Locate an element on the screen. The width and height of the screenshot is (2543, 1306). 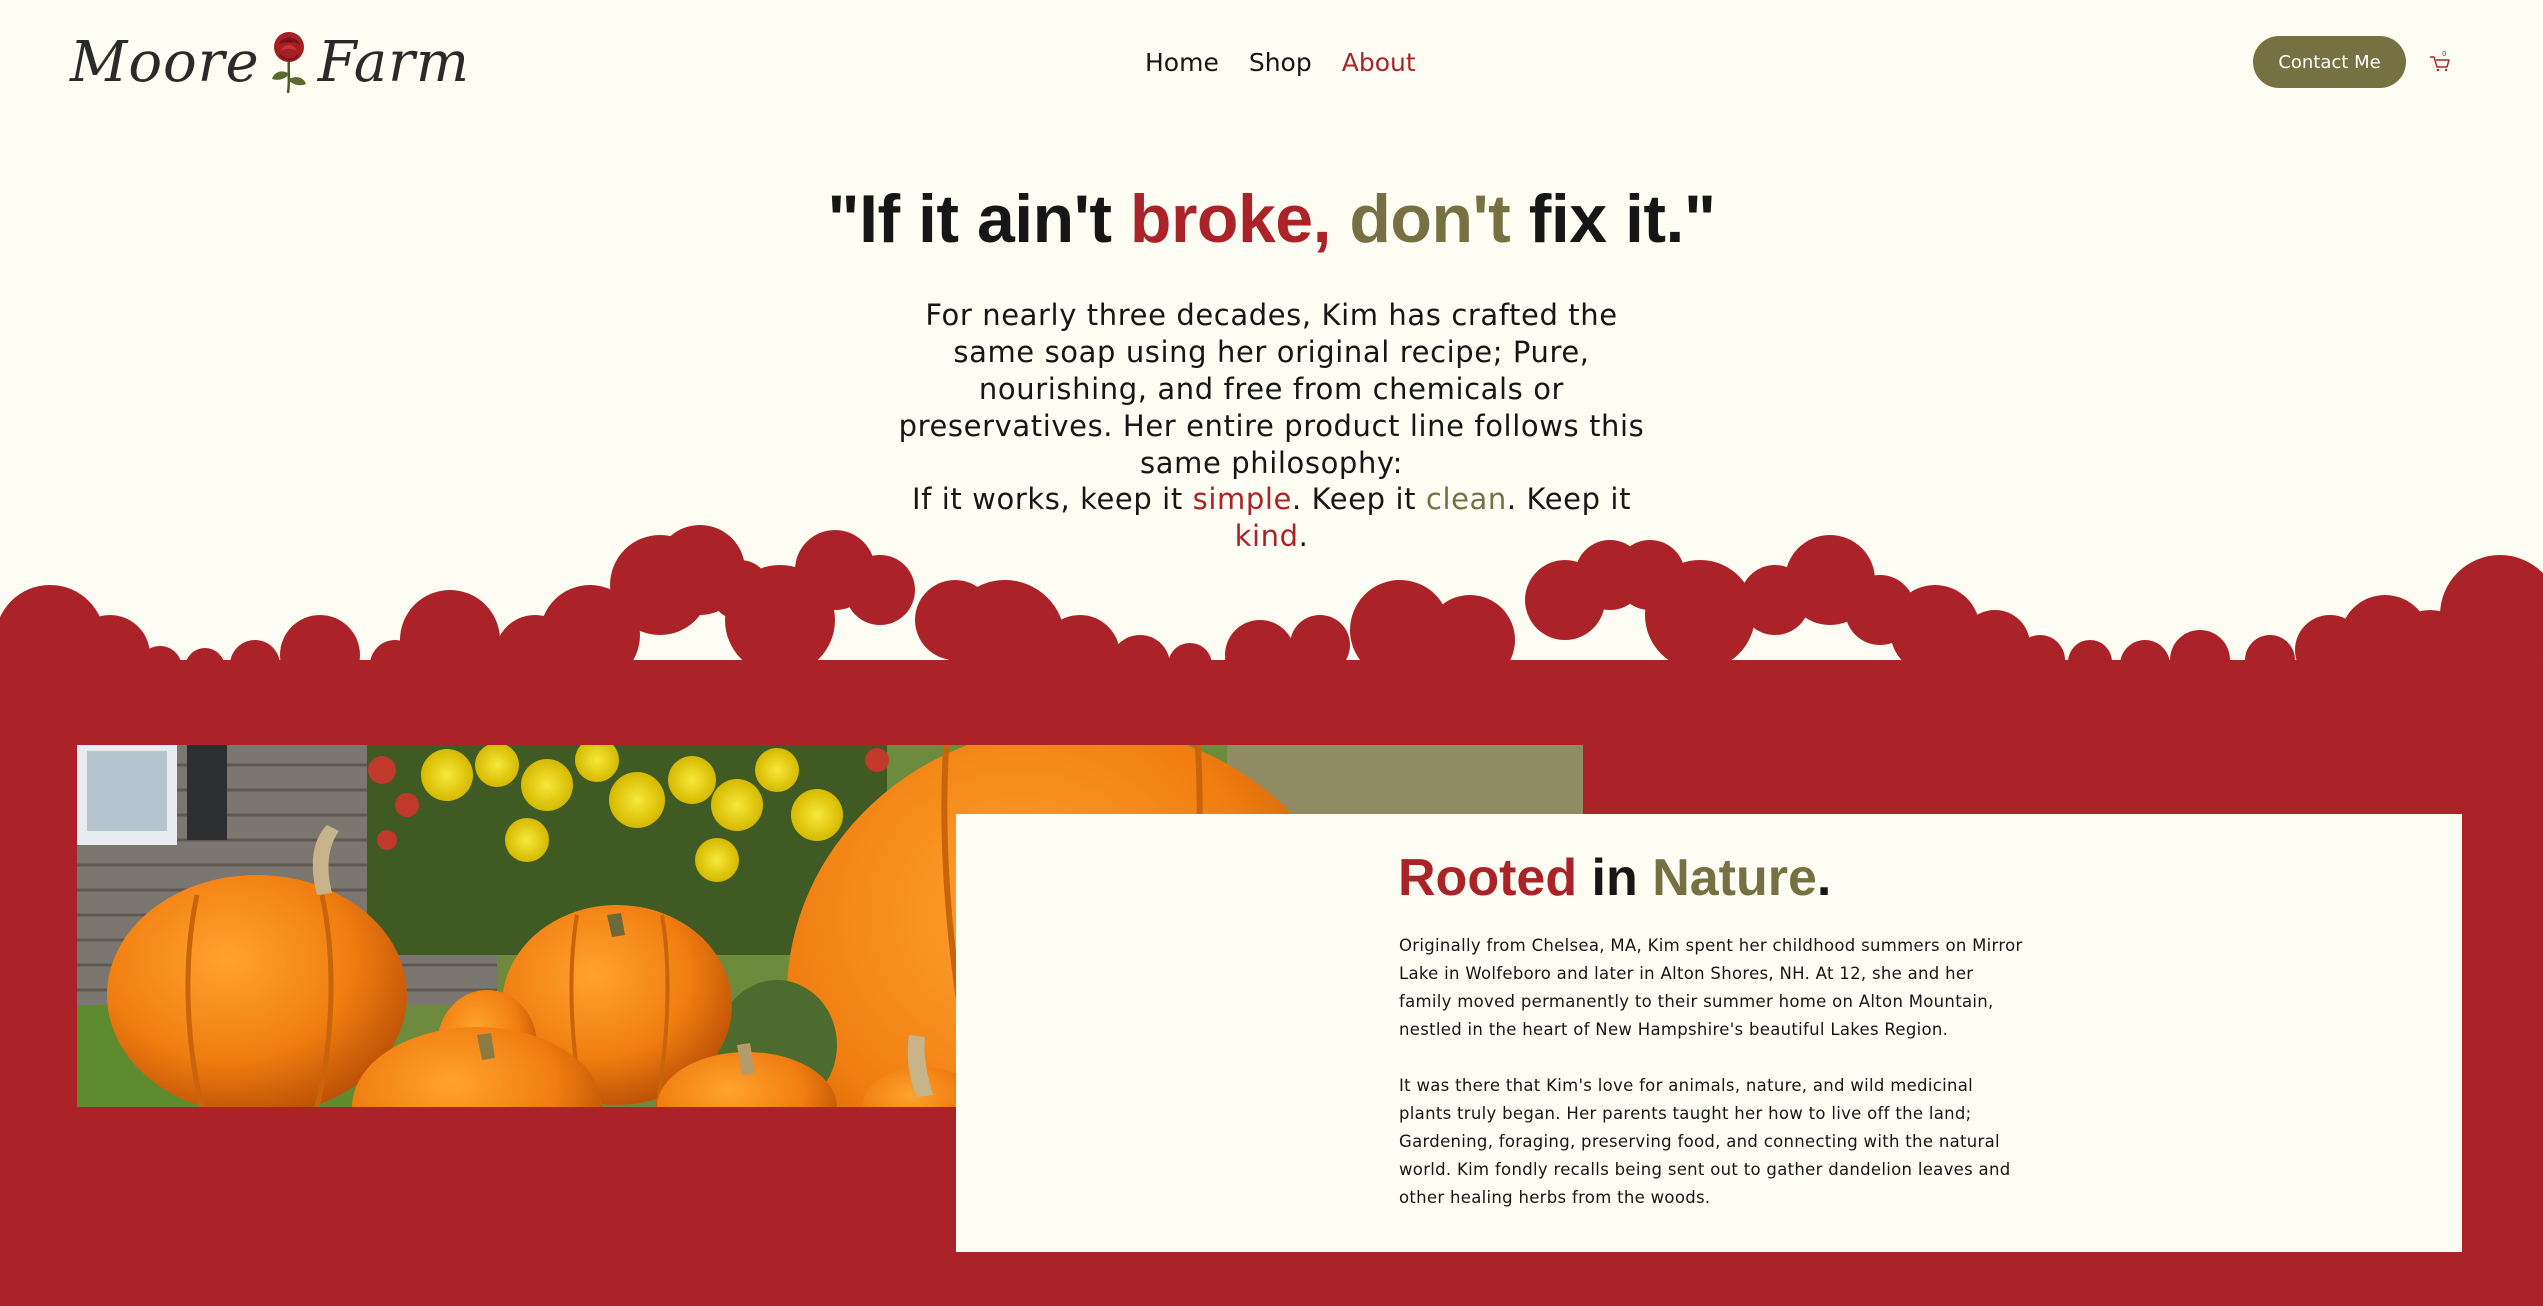
motto-kind: kind is located at coordinates (1266, 536).